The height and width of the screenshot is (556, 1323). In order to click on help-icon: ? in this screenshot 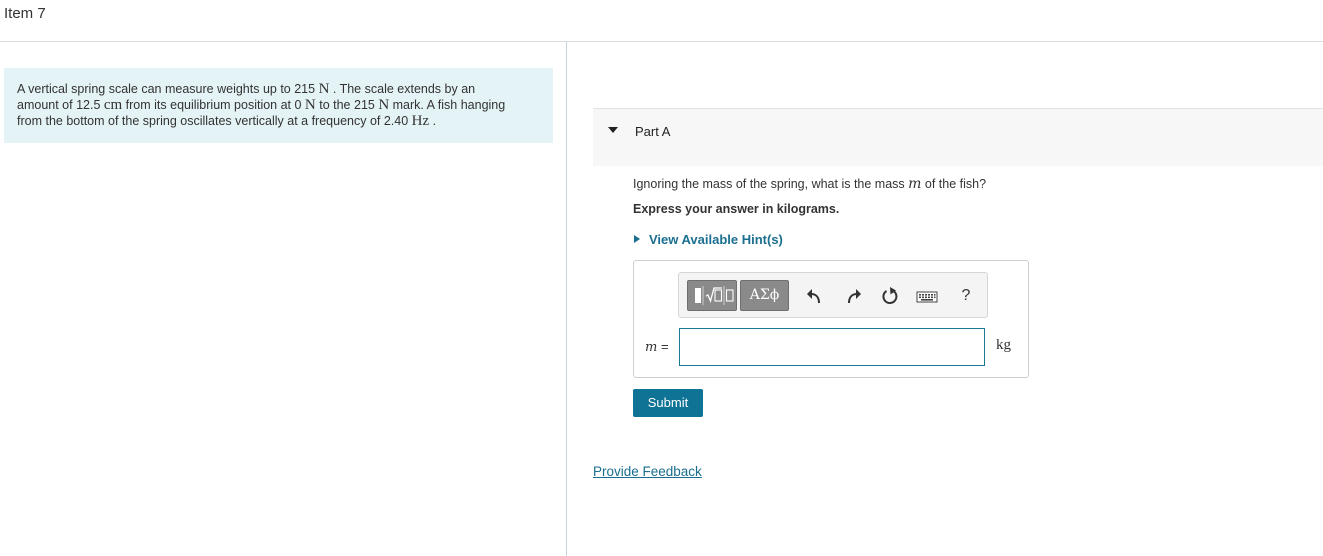, I will do `click(966, 295)`.